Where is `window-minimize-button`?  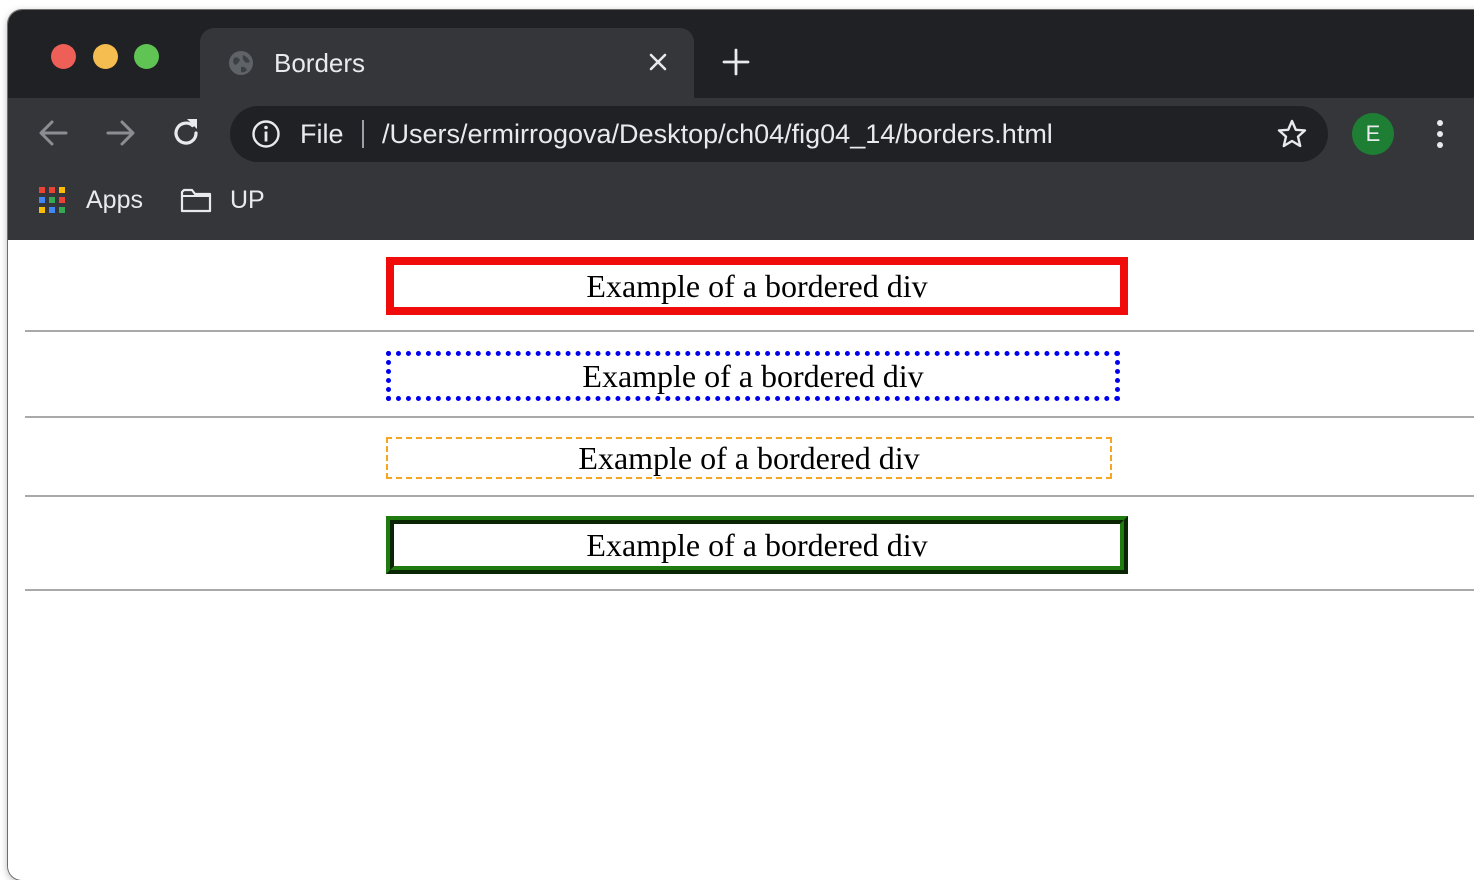
window-minimize-button is located at coordinates (105, 56).